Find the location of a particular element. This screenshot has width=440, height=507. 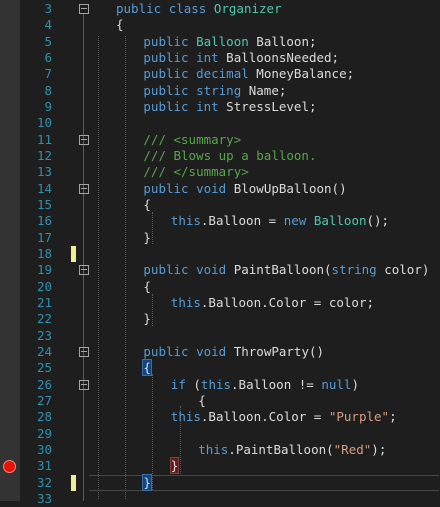

code-line: 28 this.Balloon.Color = "Purple"; is located at coordinates (220, 417).